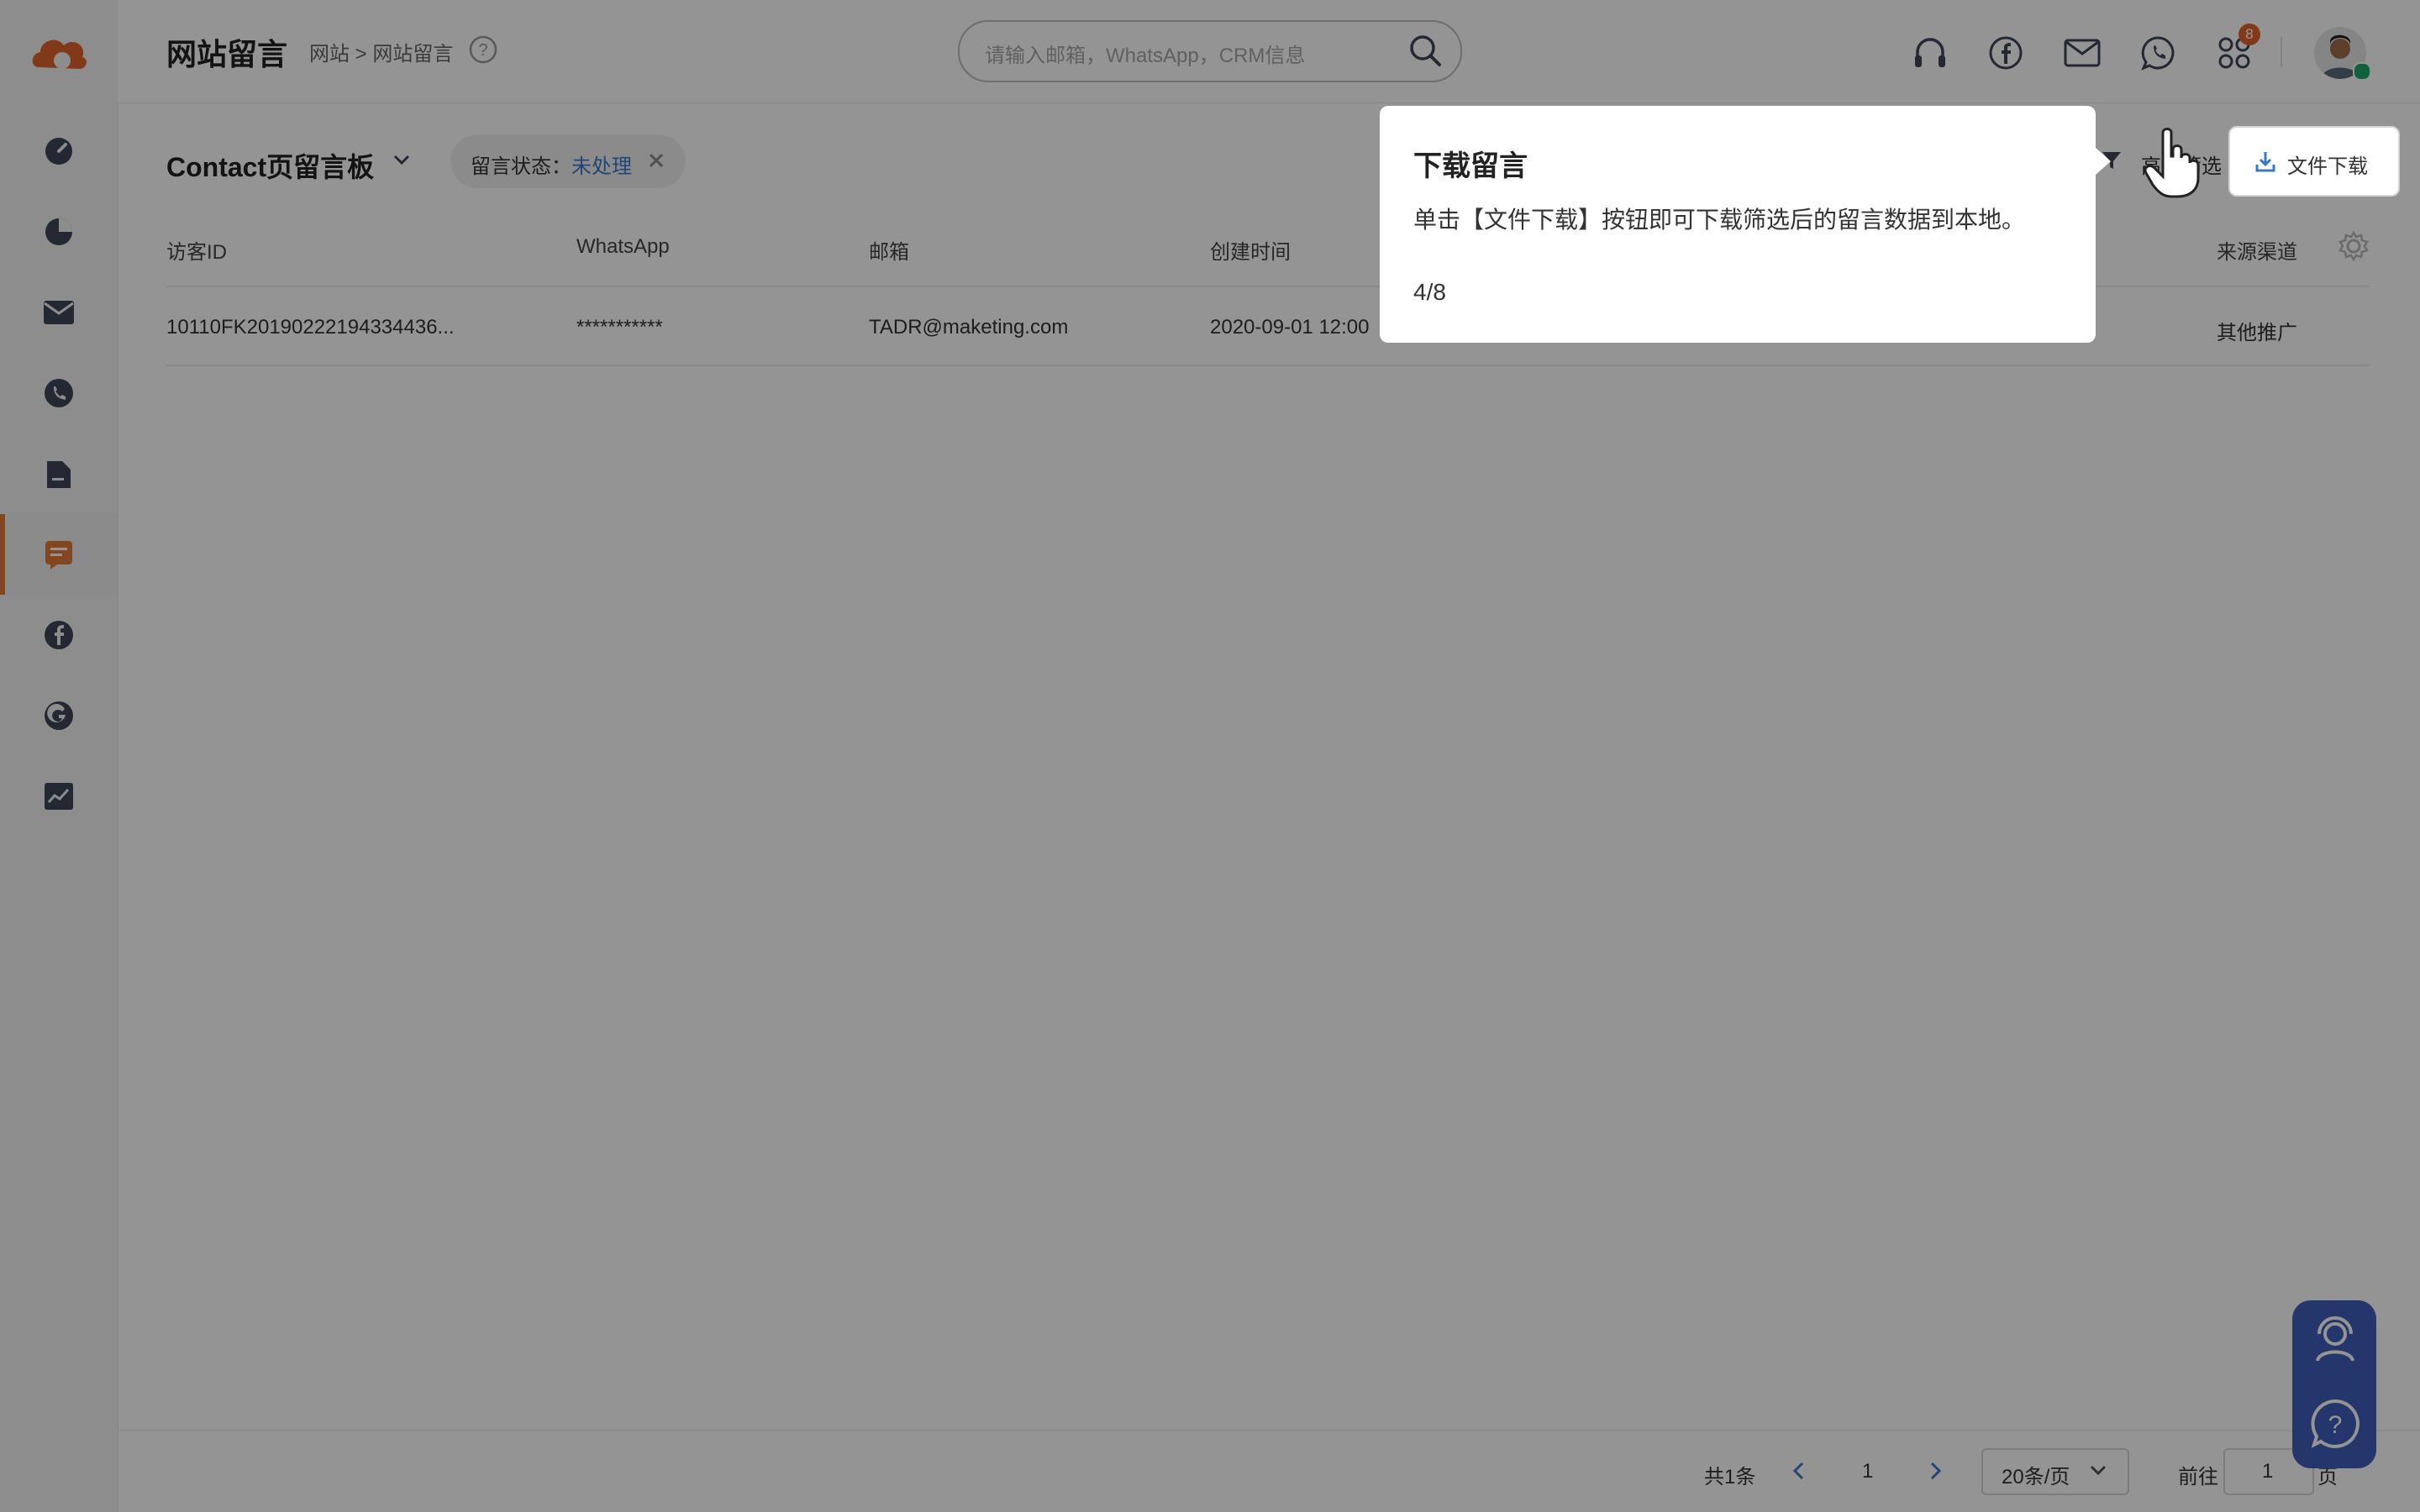 The height and width of the screenshot is (1512, 2420). What do you see at coordinates (1429, 292) in the screenshot?
I see `tour-step-indicator: 4/8` at bounding box center [1429, 292].